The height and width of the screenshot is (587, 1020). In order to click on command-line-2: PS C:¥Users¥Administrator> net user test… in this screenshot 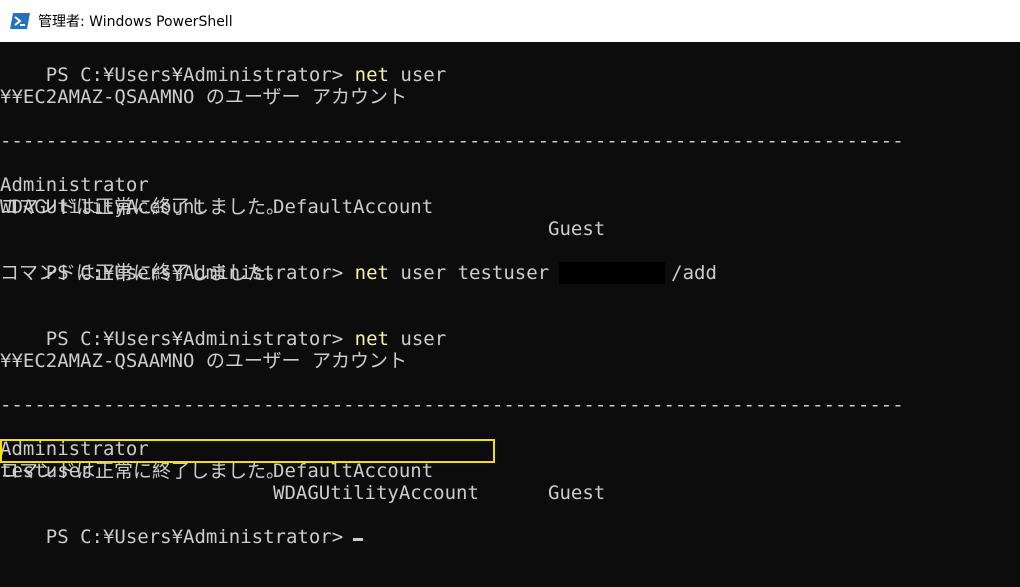, I will do `click(358, 262)`.